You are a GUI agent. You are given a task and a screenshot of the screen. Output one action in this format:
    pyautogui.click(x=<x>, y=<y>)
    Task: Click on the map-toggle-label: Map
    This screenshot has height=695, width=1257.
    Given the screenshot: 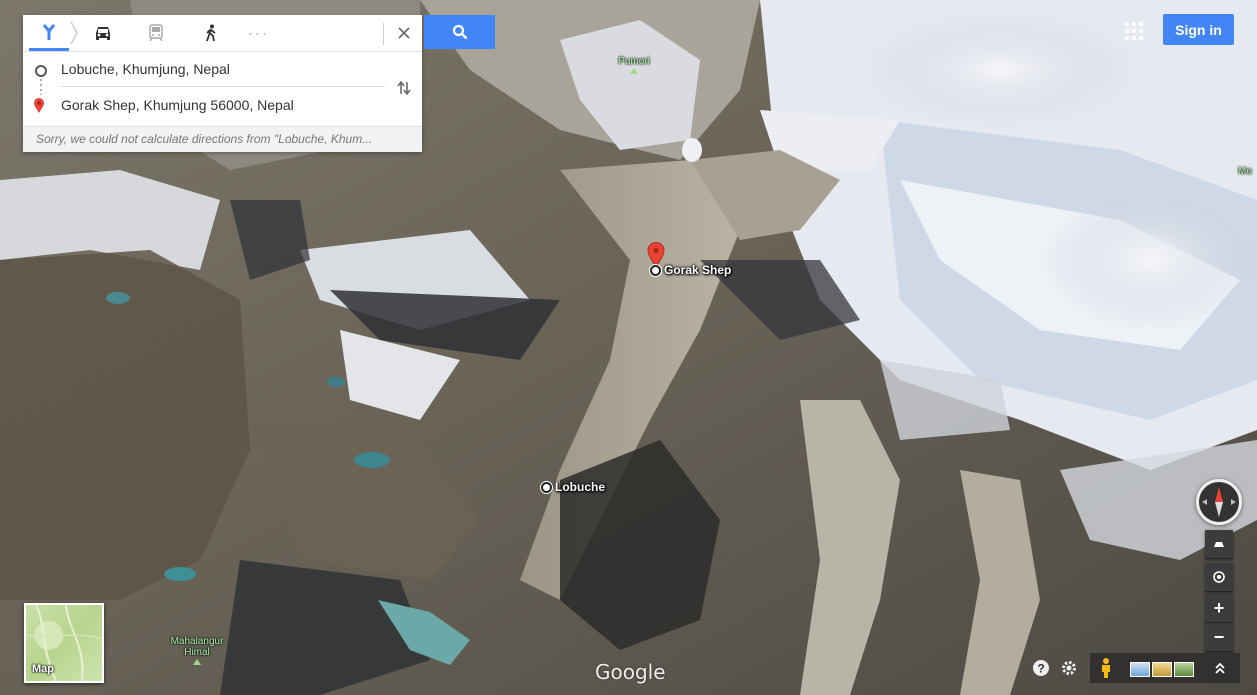 What is the action you would take?
    pyautogui.click(x=43, y=669)
    